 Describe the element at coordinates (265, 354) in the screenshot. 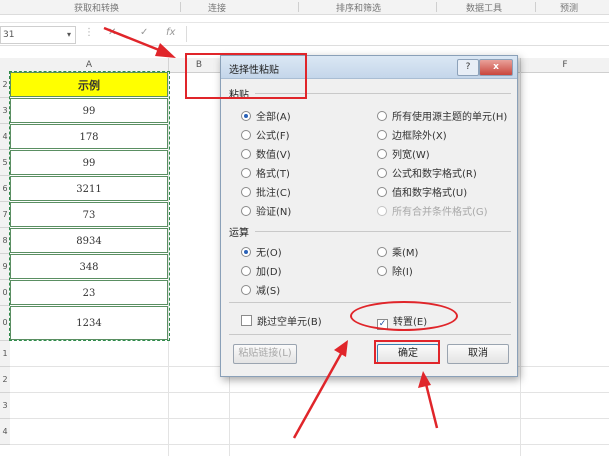

I see `paste-link-button: 粘贴链接(L)` at that location.